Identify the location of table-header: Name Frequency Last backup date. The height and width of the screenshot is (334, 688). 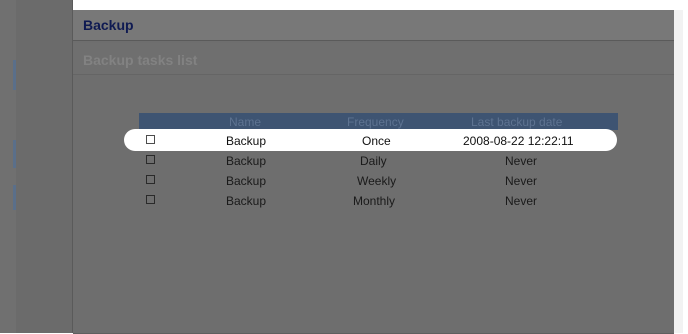
(378, 121).